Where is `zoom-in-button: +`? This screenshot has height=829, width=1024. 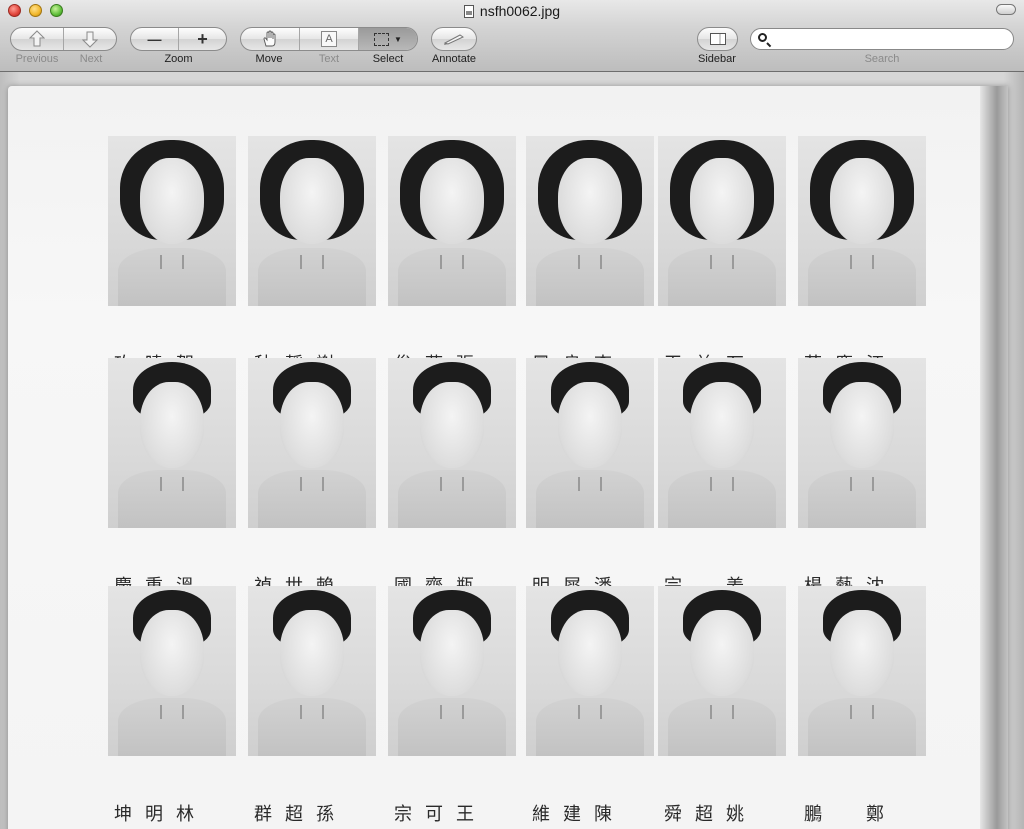 zoom-in-button: + is located at coordinates (202, 39).